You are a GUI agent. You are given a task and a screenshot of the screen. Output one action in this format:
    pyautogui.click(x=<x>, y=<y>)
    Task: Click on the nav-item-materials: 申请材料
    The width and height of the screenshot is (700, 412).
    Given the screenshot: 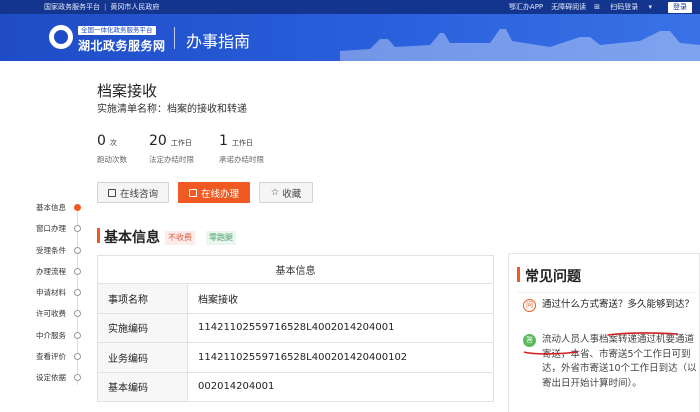 What is the action you would take?
    pyautogui.click(x=59, y=297)
    